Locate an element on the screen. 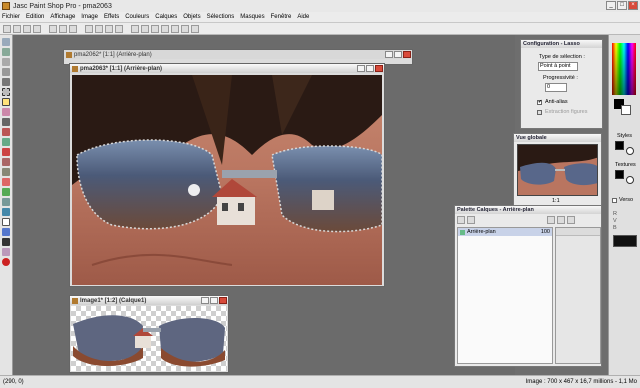 The height and width of the screenshot is (388, 640). menu-fichier: Fichier is located at coordinates (11, 17).